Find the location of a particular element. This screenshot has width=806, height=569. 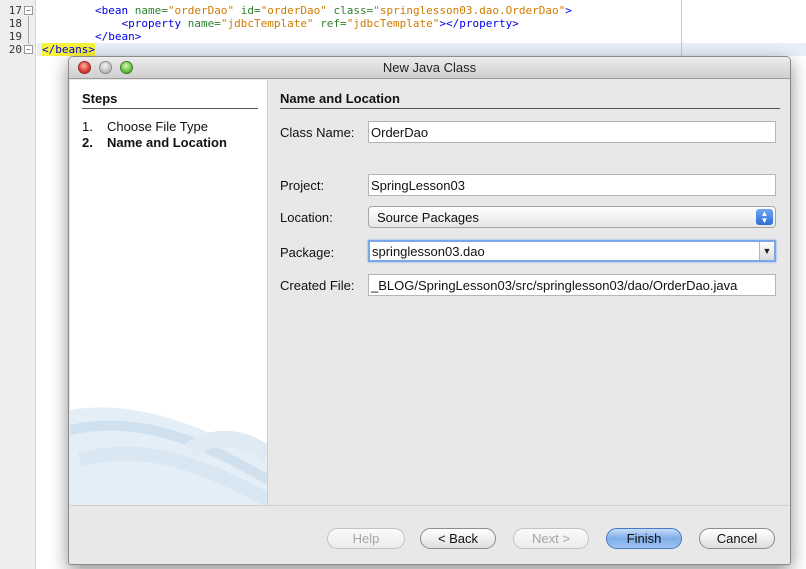

line-number: 20 is located at coordinates (15, 49).